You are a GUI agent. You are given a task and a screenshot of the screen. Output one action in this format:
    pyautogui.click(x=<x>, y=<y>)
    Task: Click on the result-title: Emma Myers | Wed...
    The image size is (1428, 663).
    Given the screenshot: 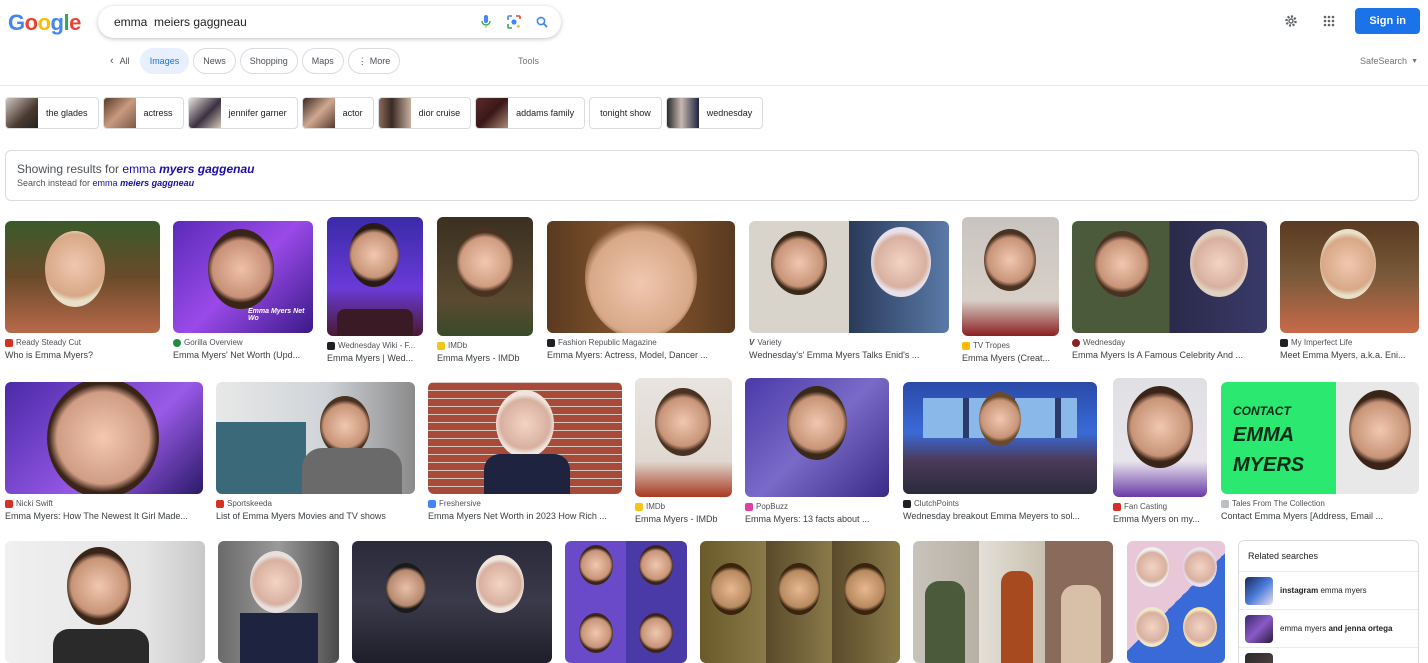 What is the action you would take?
    pyautogui.click(x=375, y=358)
    